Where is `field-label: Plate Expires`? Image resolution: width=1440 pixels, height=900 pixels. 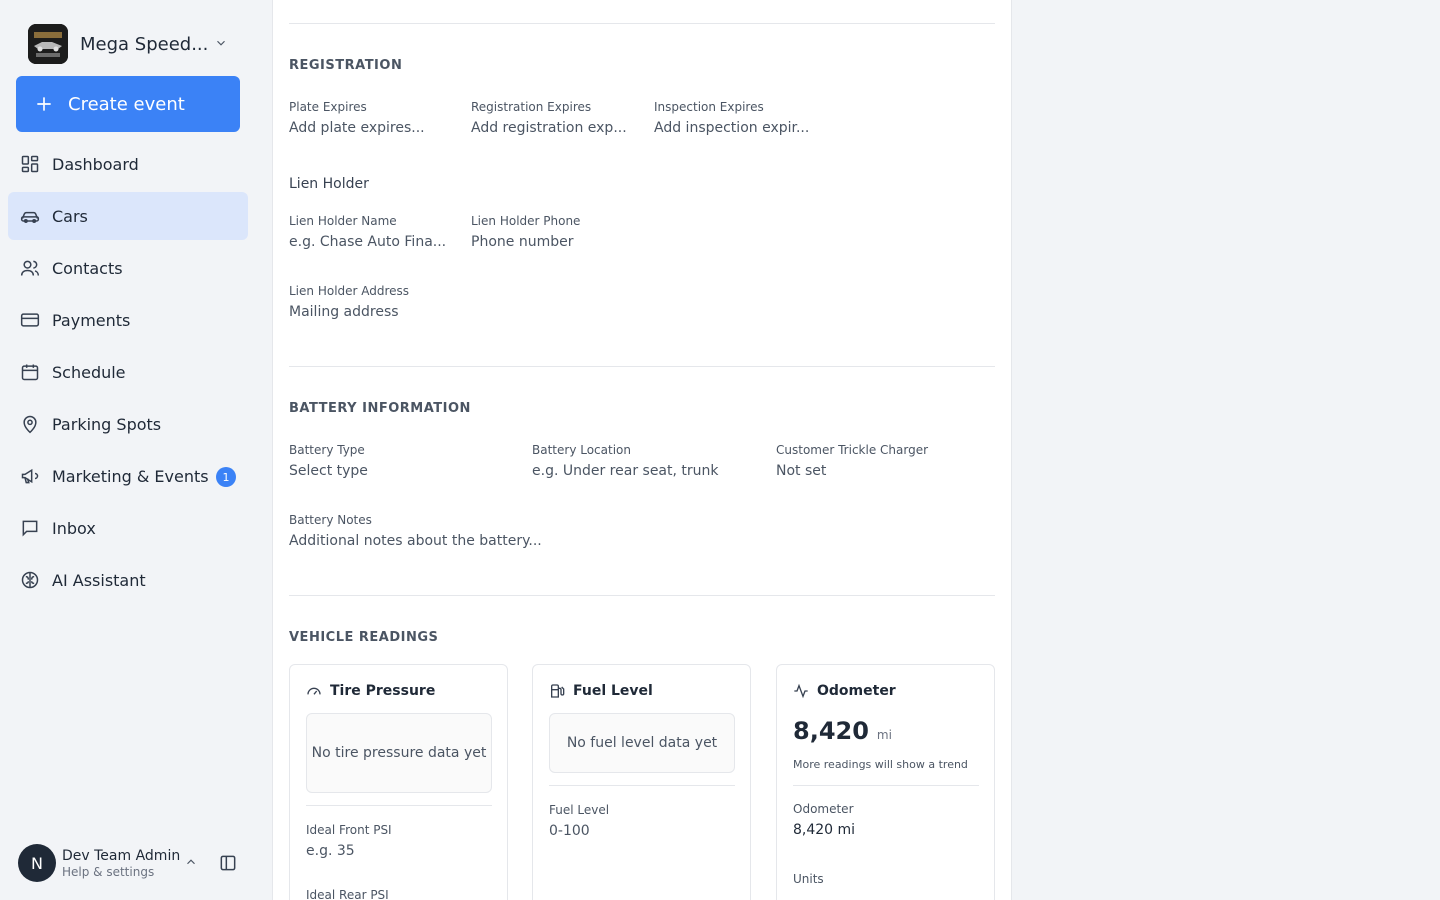 field-label: Plate Expires is located at coordinates (328, 107).